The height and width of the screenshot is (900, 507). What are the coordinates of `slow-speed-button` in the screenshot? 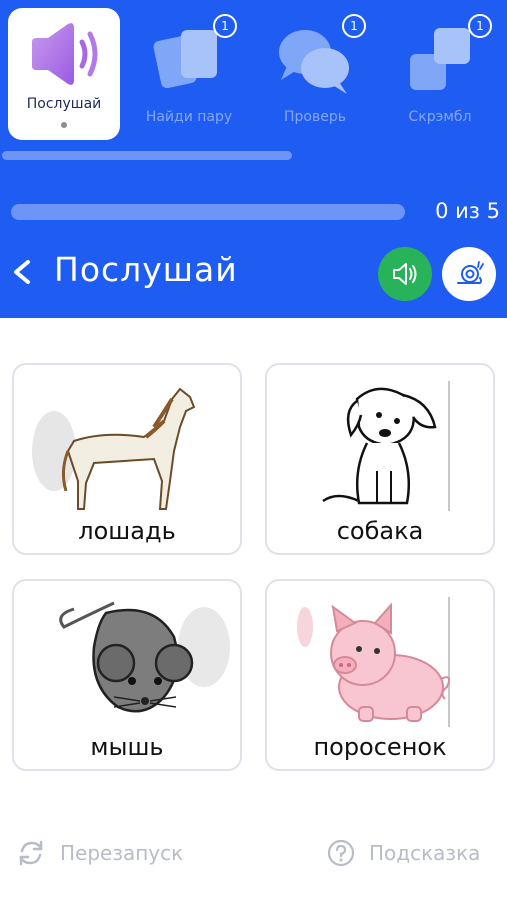 It's located at (469, 274).